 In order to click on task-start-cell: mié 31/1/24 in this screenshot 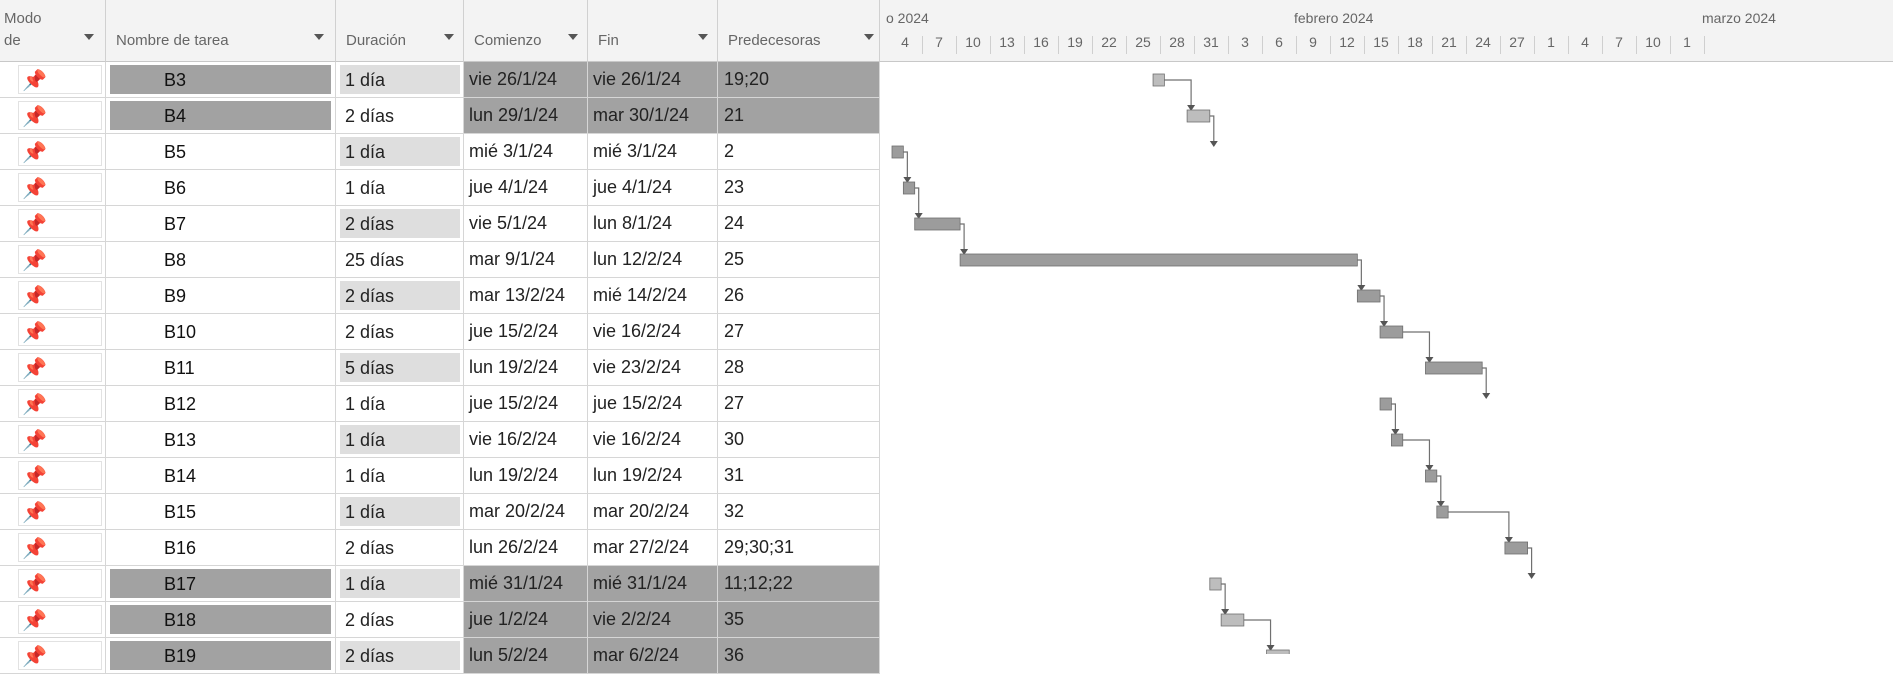, I will do `click(526, 584)`.